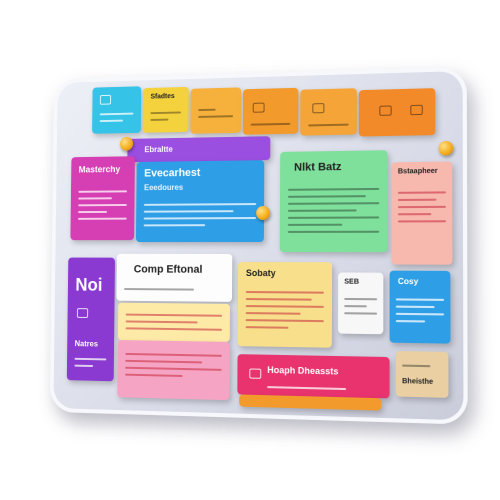 The image size is (500, 500). Describe the element at coordinates (174, 278) in the screenshot. I see `white-card: Comp Eftonal` at that location.